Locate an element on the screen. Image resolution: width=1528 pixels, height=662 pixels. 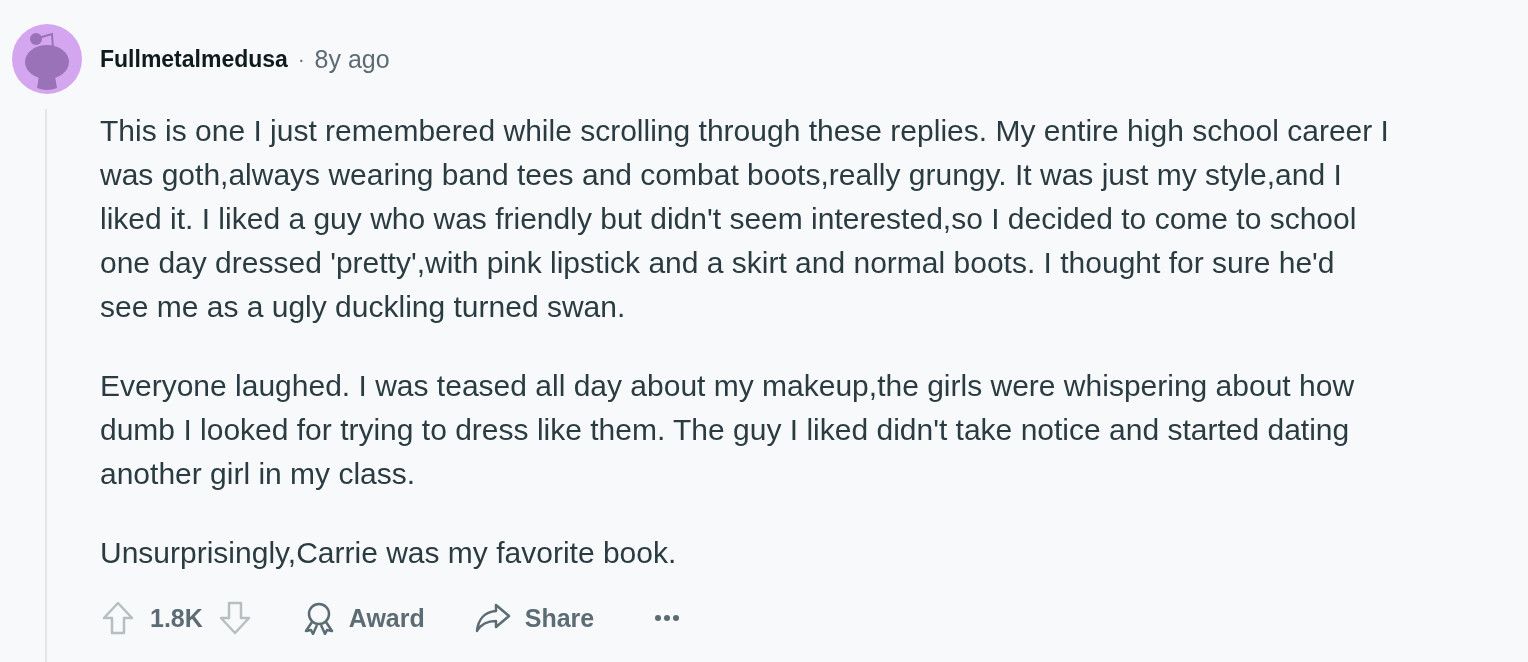
award-icon is located at coordinates (318, 618).